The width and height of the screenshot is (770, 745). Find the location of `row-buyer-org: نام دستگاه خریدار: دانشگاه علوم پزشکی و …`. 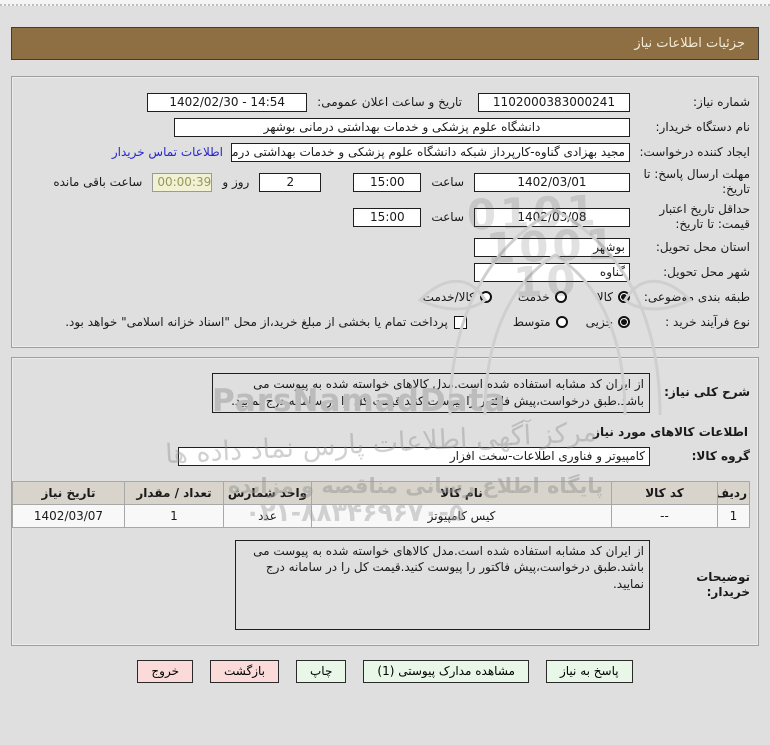

row-buyer-org: نام دستگاه خریدار: دانشگاه علوم پزشکی و … is located at coordinates (385, 127).